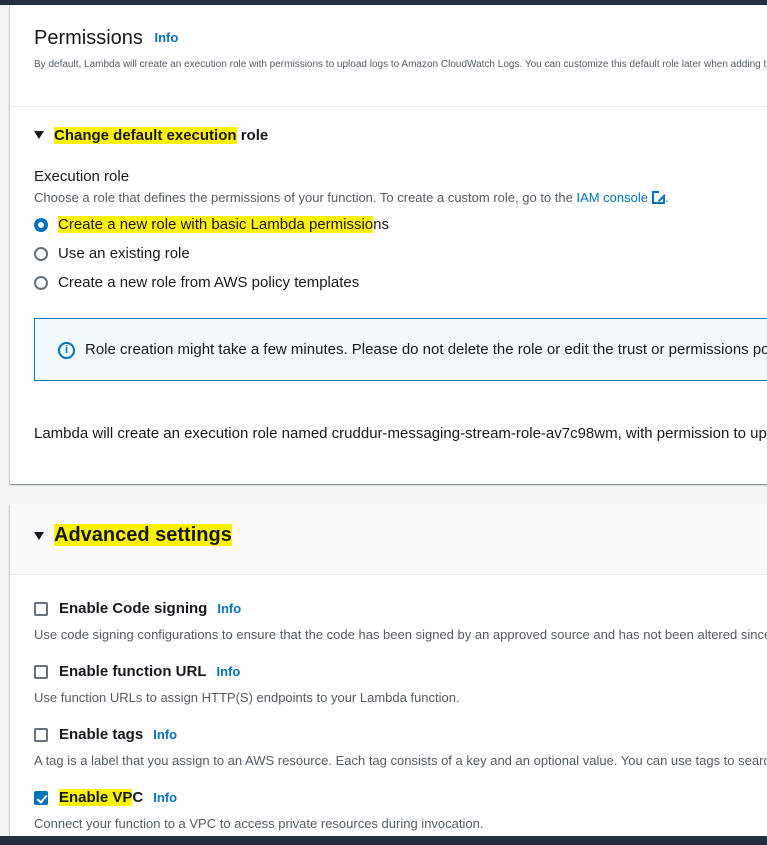  Describe the element at coordinates (66, 350) in the screenshot. I see `info-circle-icon: i` at that location.